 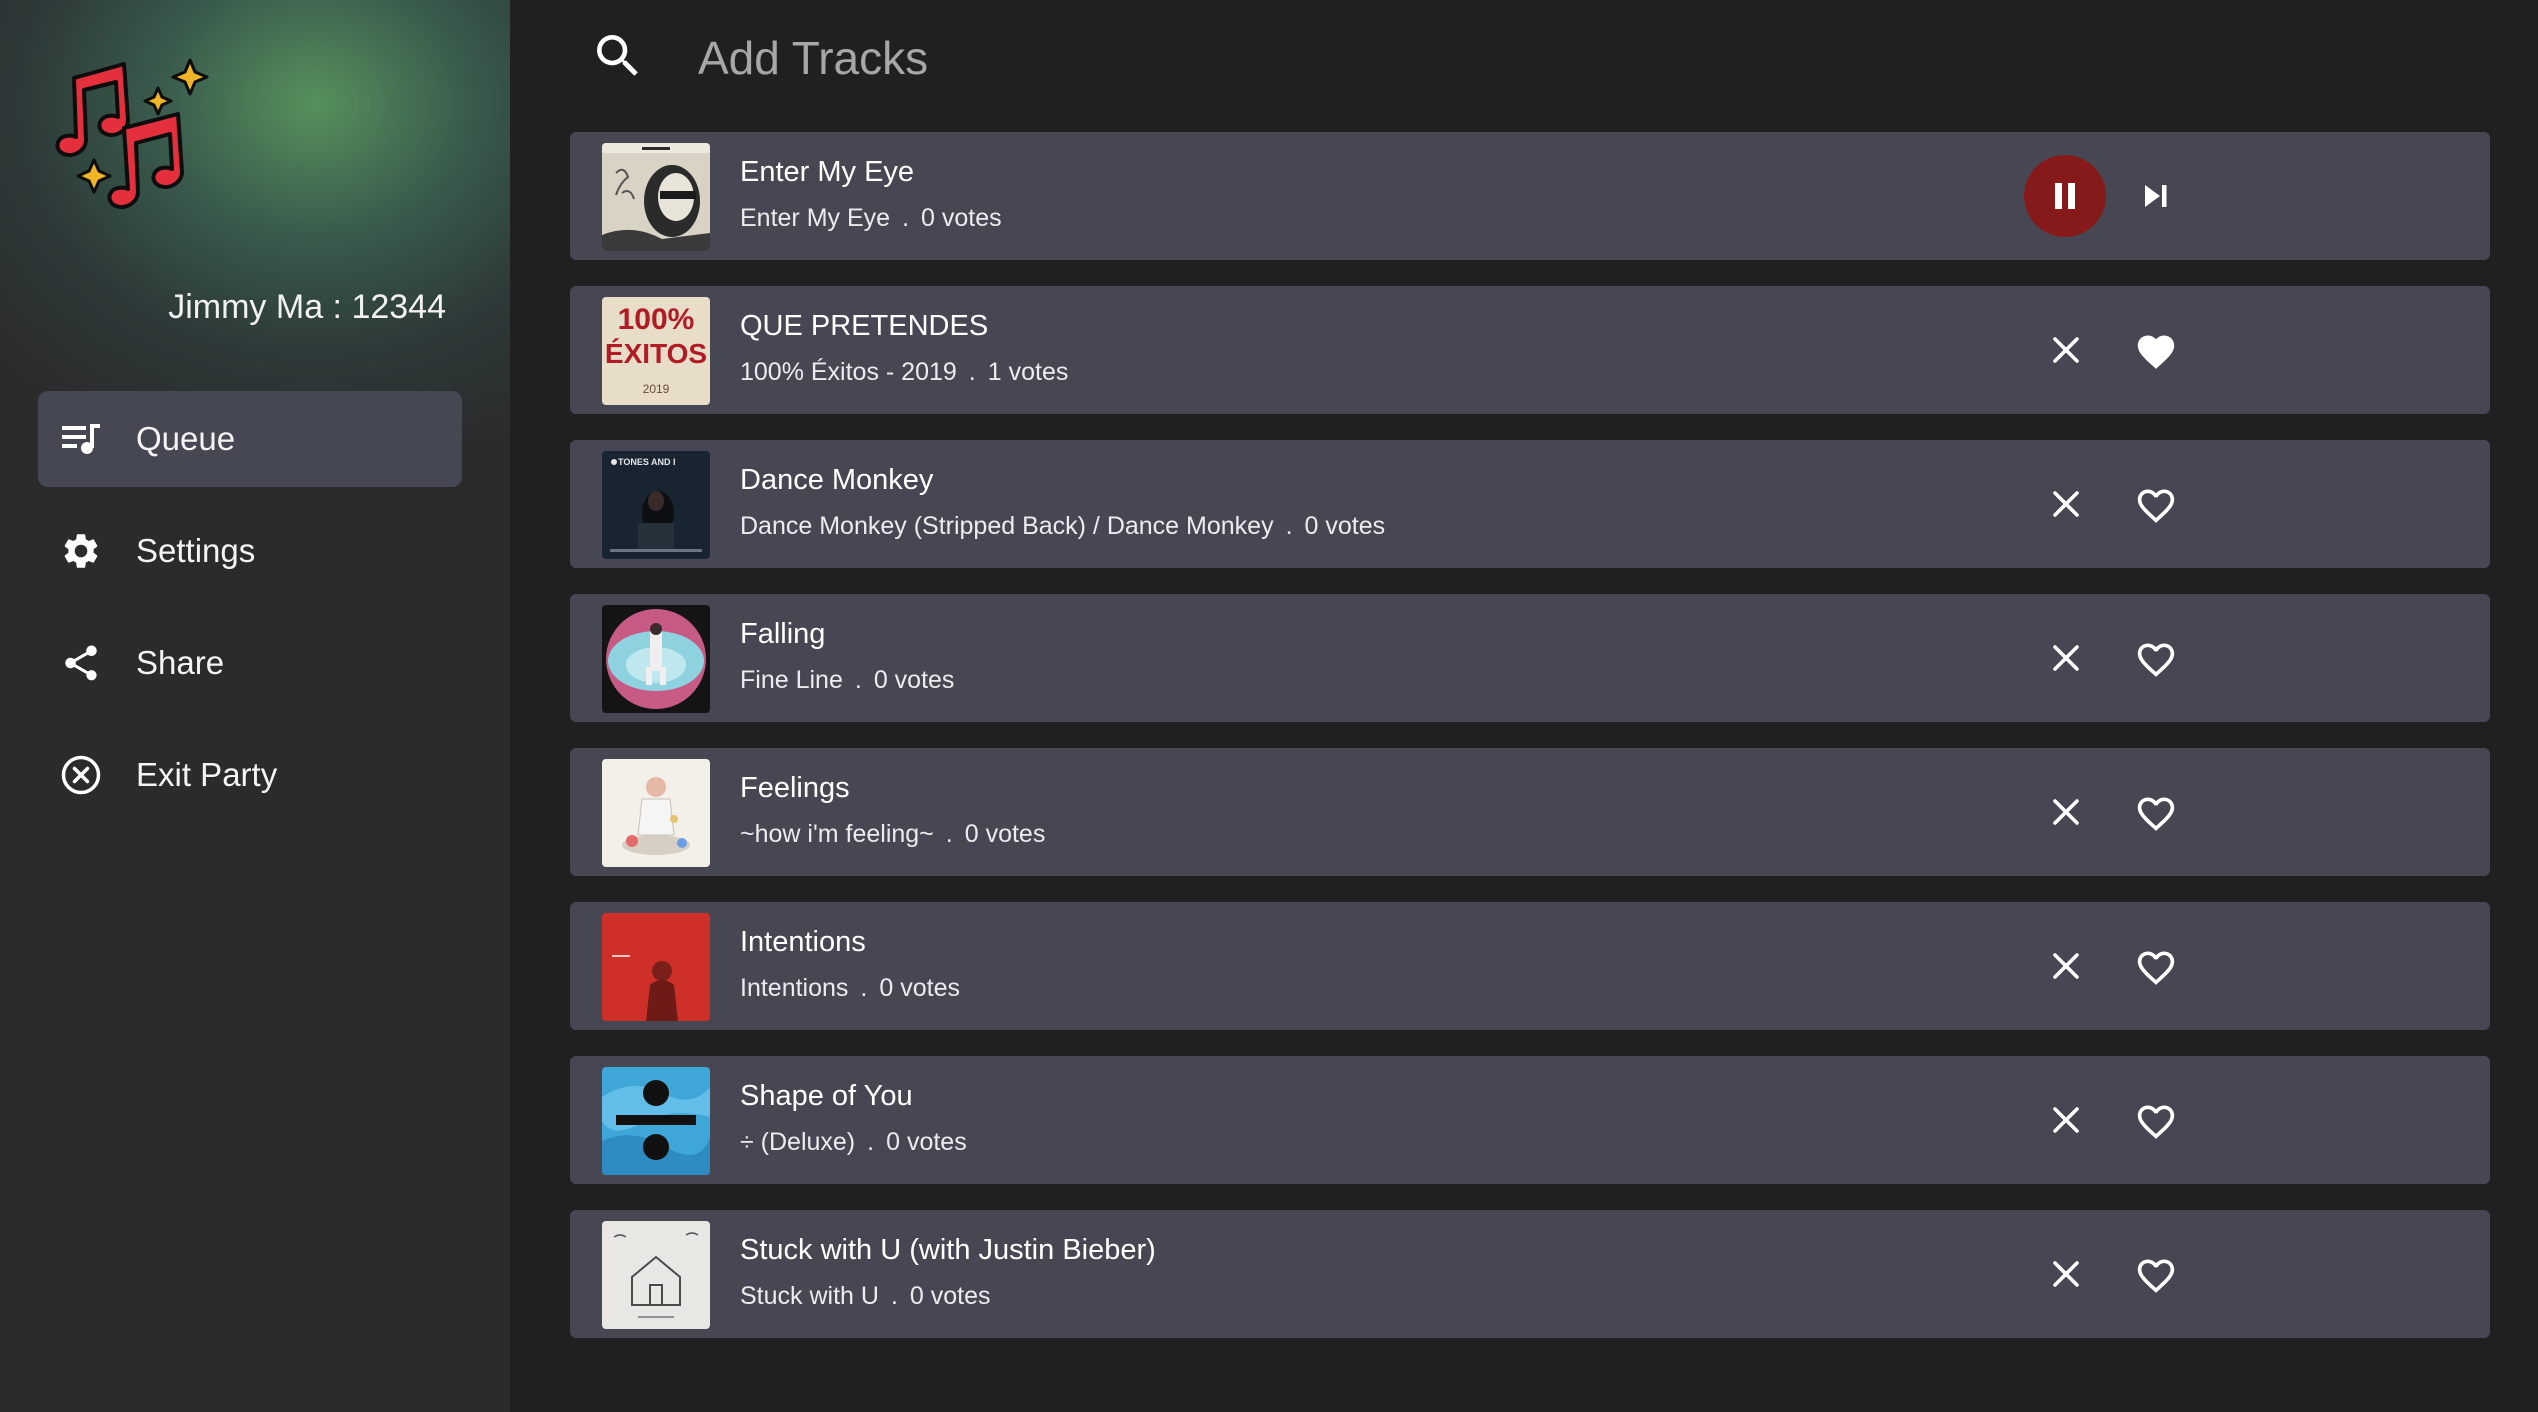 What do you see at coordinates (180, 662) in the screenshot?
I see `nav-label-share: Share` at bounding box center [180, 662].